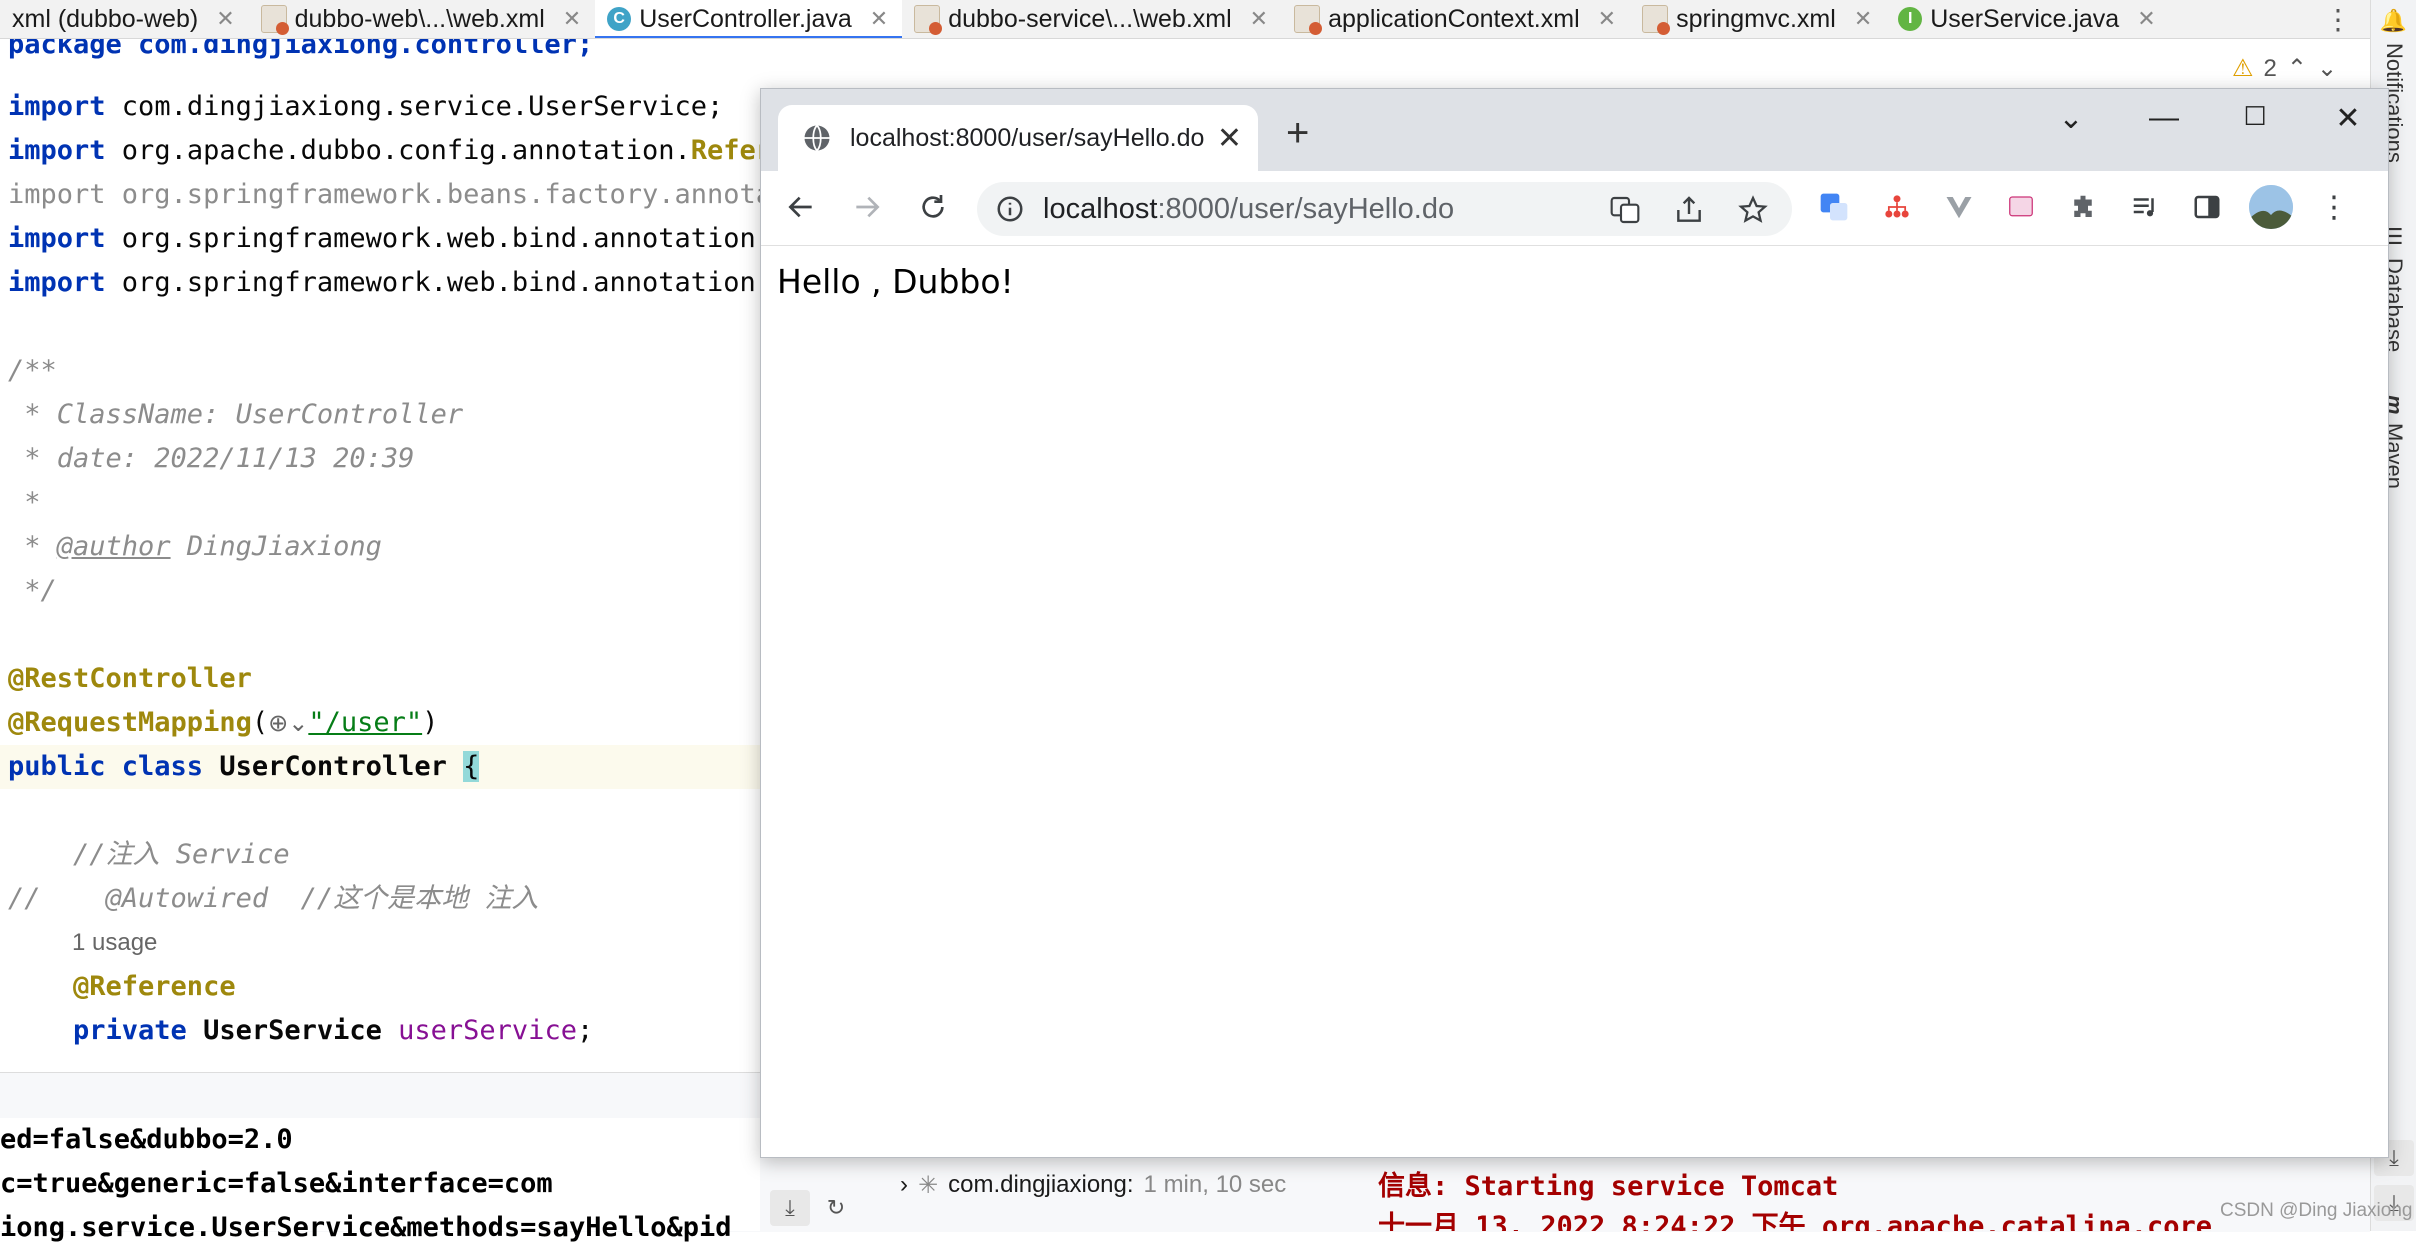 This screenshot has height=1250, width=2416. I want to click on rerun-icon: ↻, so click(836, 1208).